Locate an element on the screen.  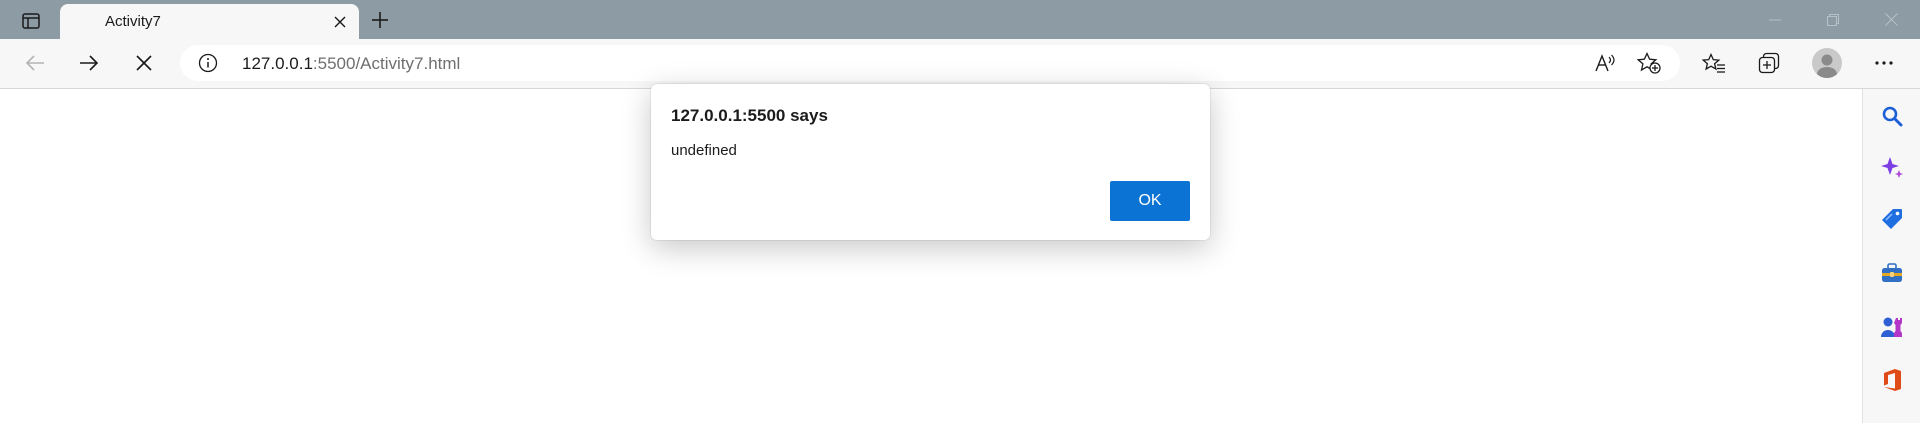
site-info-button is located at coordinates (208, 63).